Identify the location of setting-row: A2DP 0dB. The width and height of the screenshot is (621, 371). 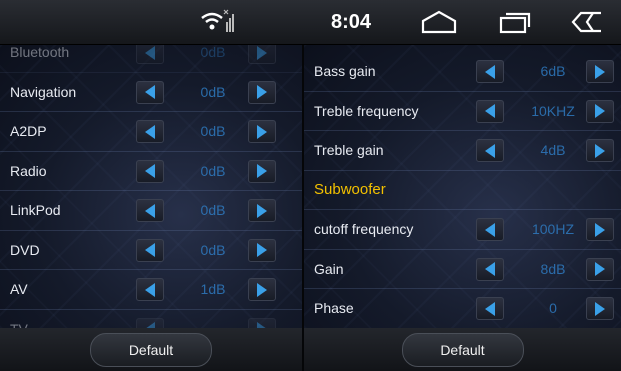
(151, 132).